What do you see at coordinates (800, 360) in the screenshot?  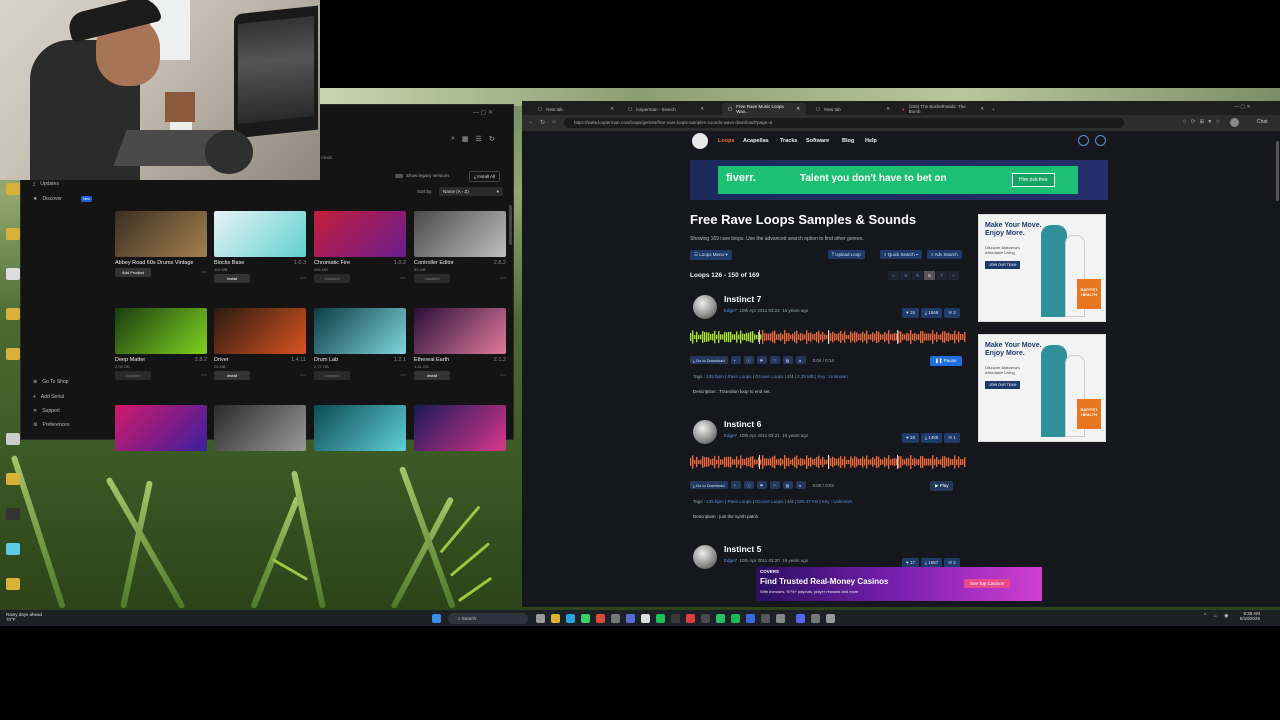 I see `volume-icon: ◂` at bounding box center [800, 360].